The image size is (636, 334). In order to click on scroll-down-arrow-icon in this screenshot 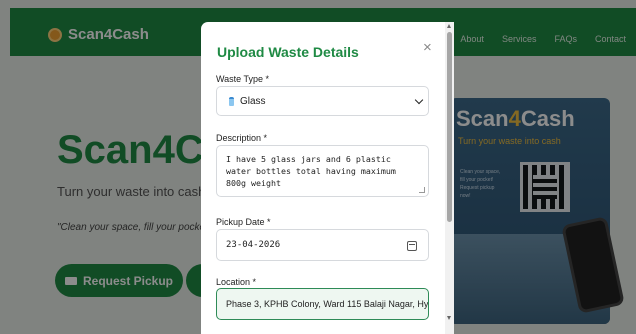, I will do `click(449, 318)`.